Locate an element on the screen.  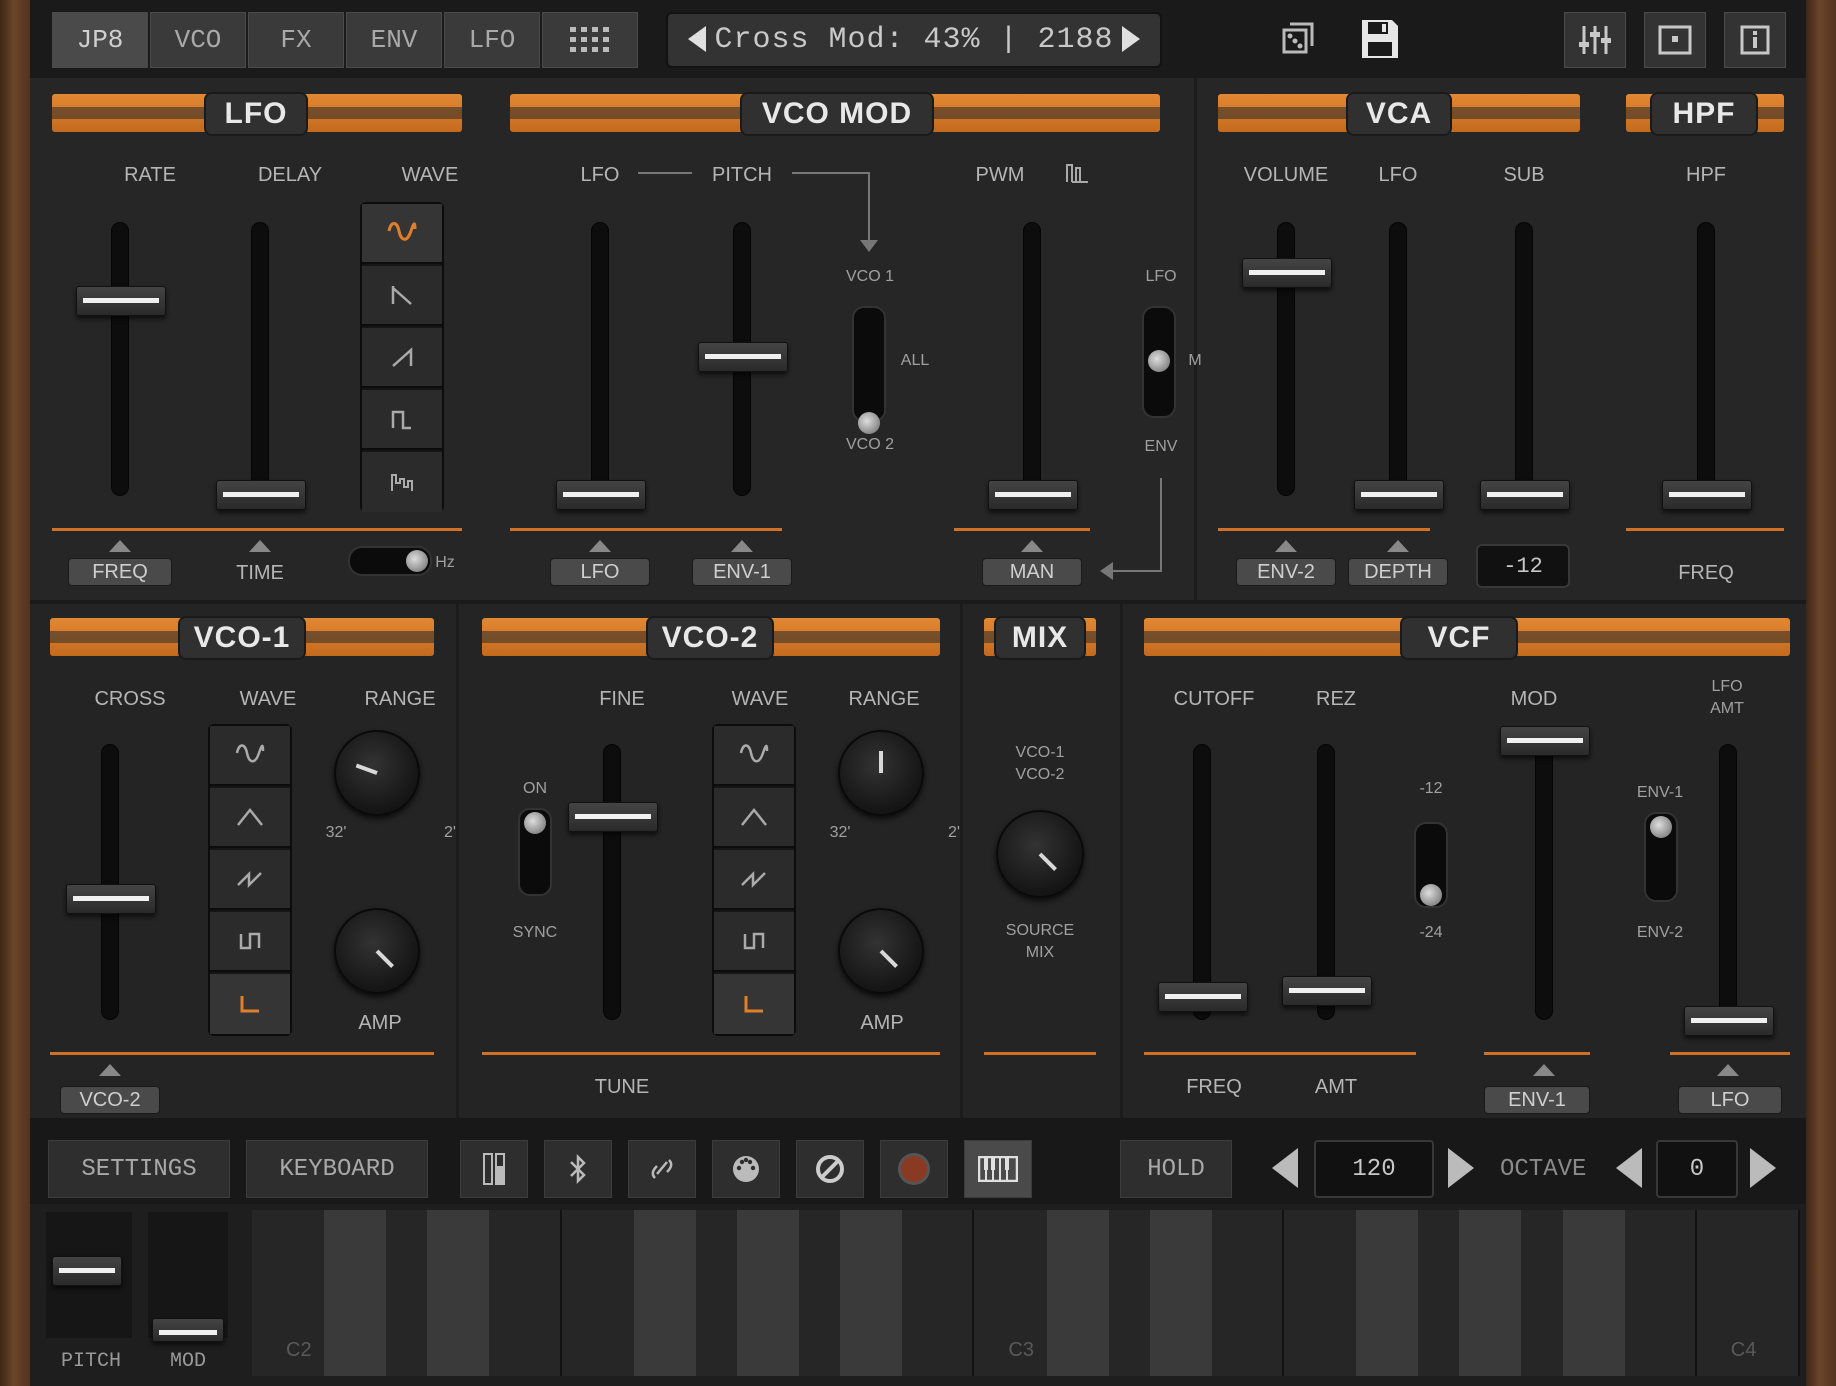
pulse-wave-icon is located at coordinates (754, 1004).